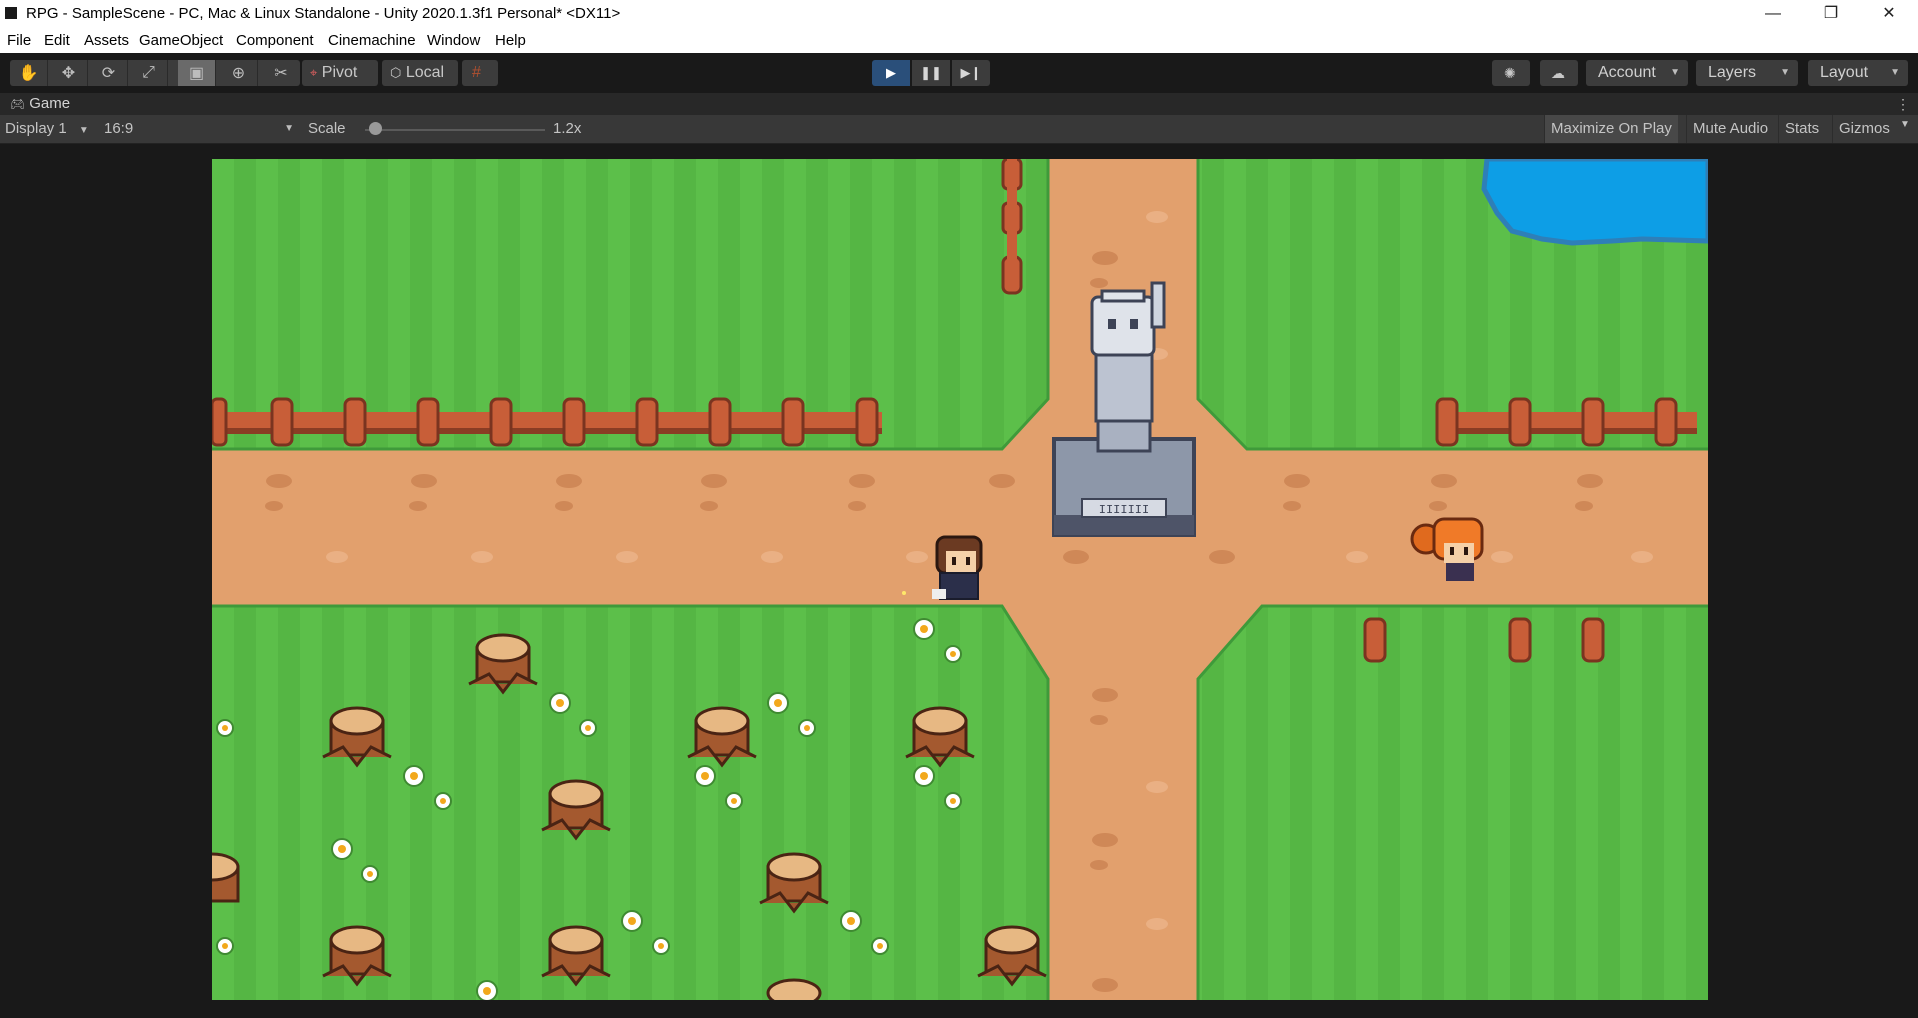  I want to click on display-dropdown: Display 1 ▼, so click(47, 128).